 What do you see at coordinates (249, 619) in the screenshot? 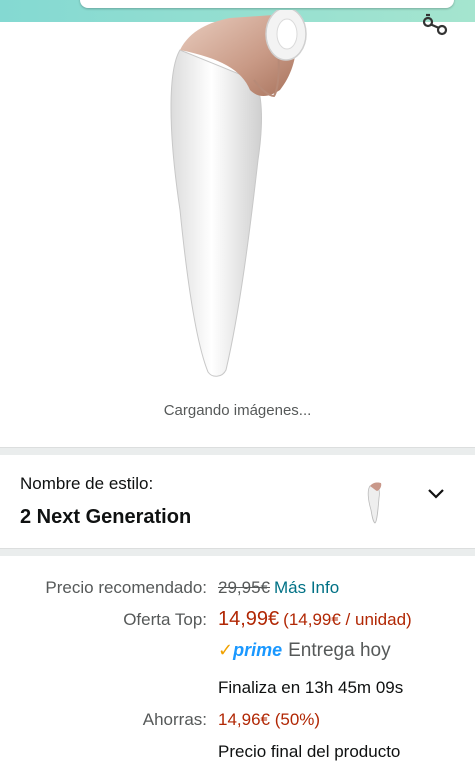
I see `offer-price: 14,99€` at bounding box center [249, 619].